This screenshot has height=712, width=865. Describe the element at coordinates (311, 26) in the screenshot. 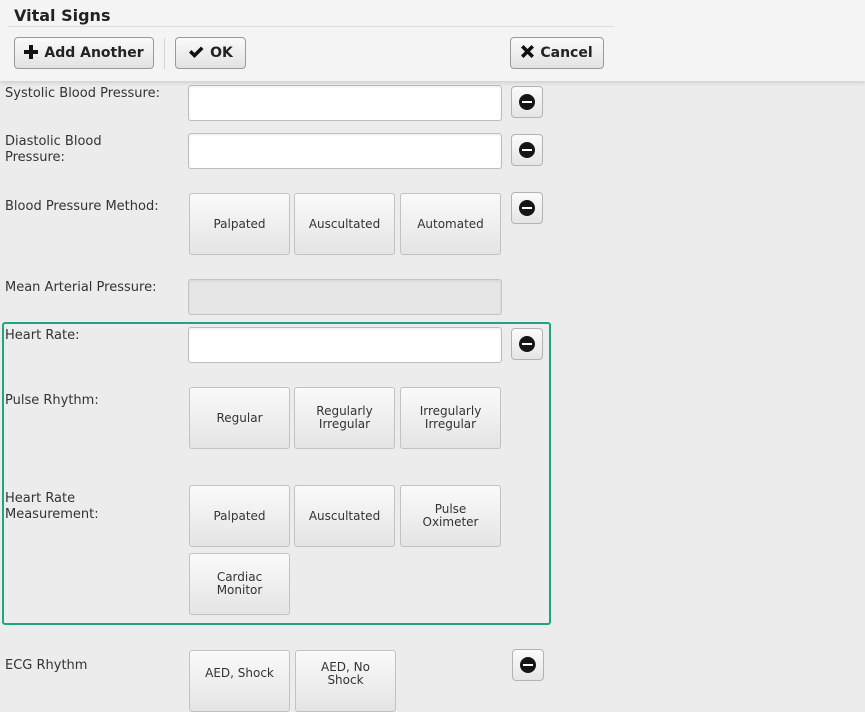

I see `title-divider` at that location.